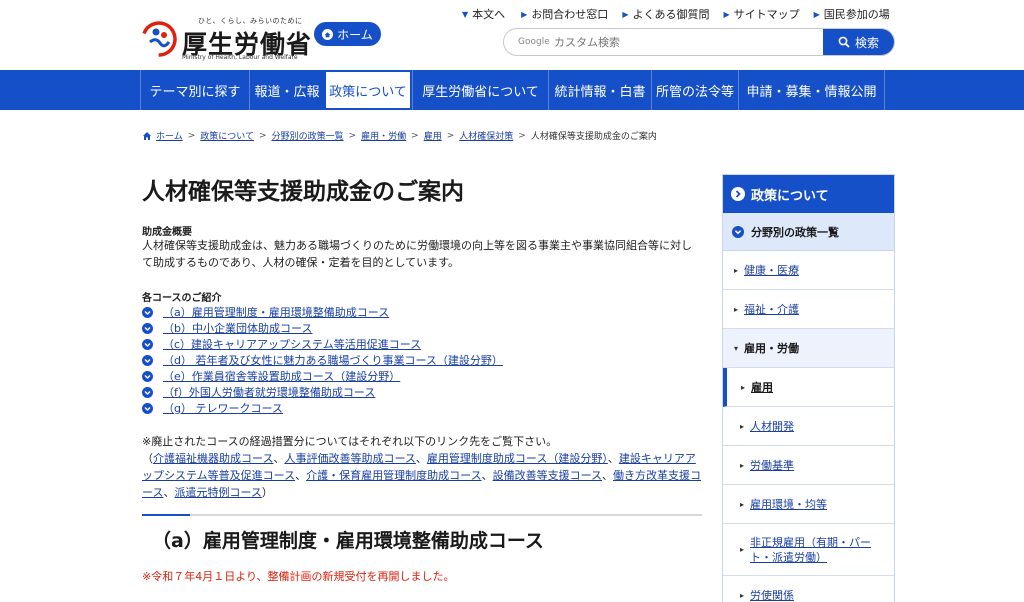 The height and width of the screenshot is (602, 1024). I want to click on list-item: （e）作業員宿舎等設置助成コース（建設分野）, so click(322, 376).